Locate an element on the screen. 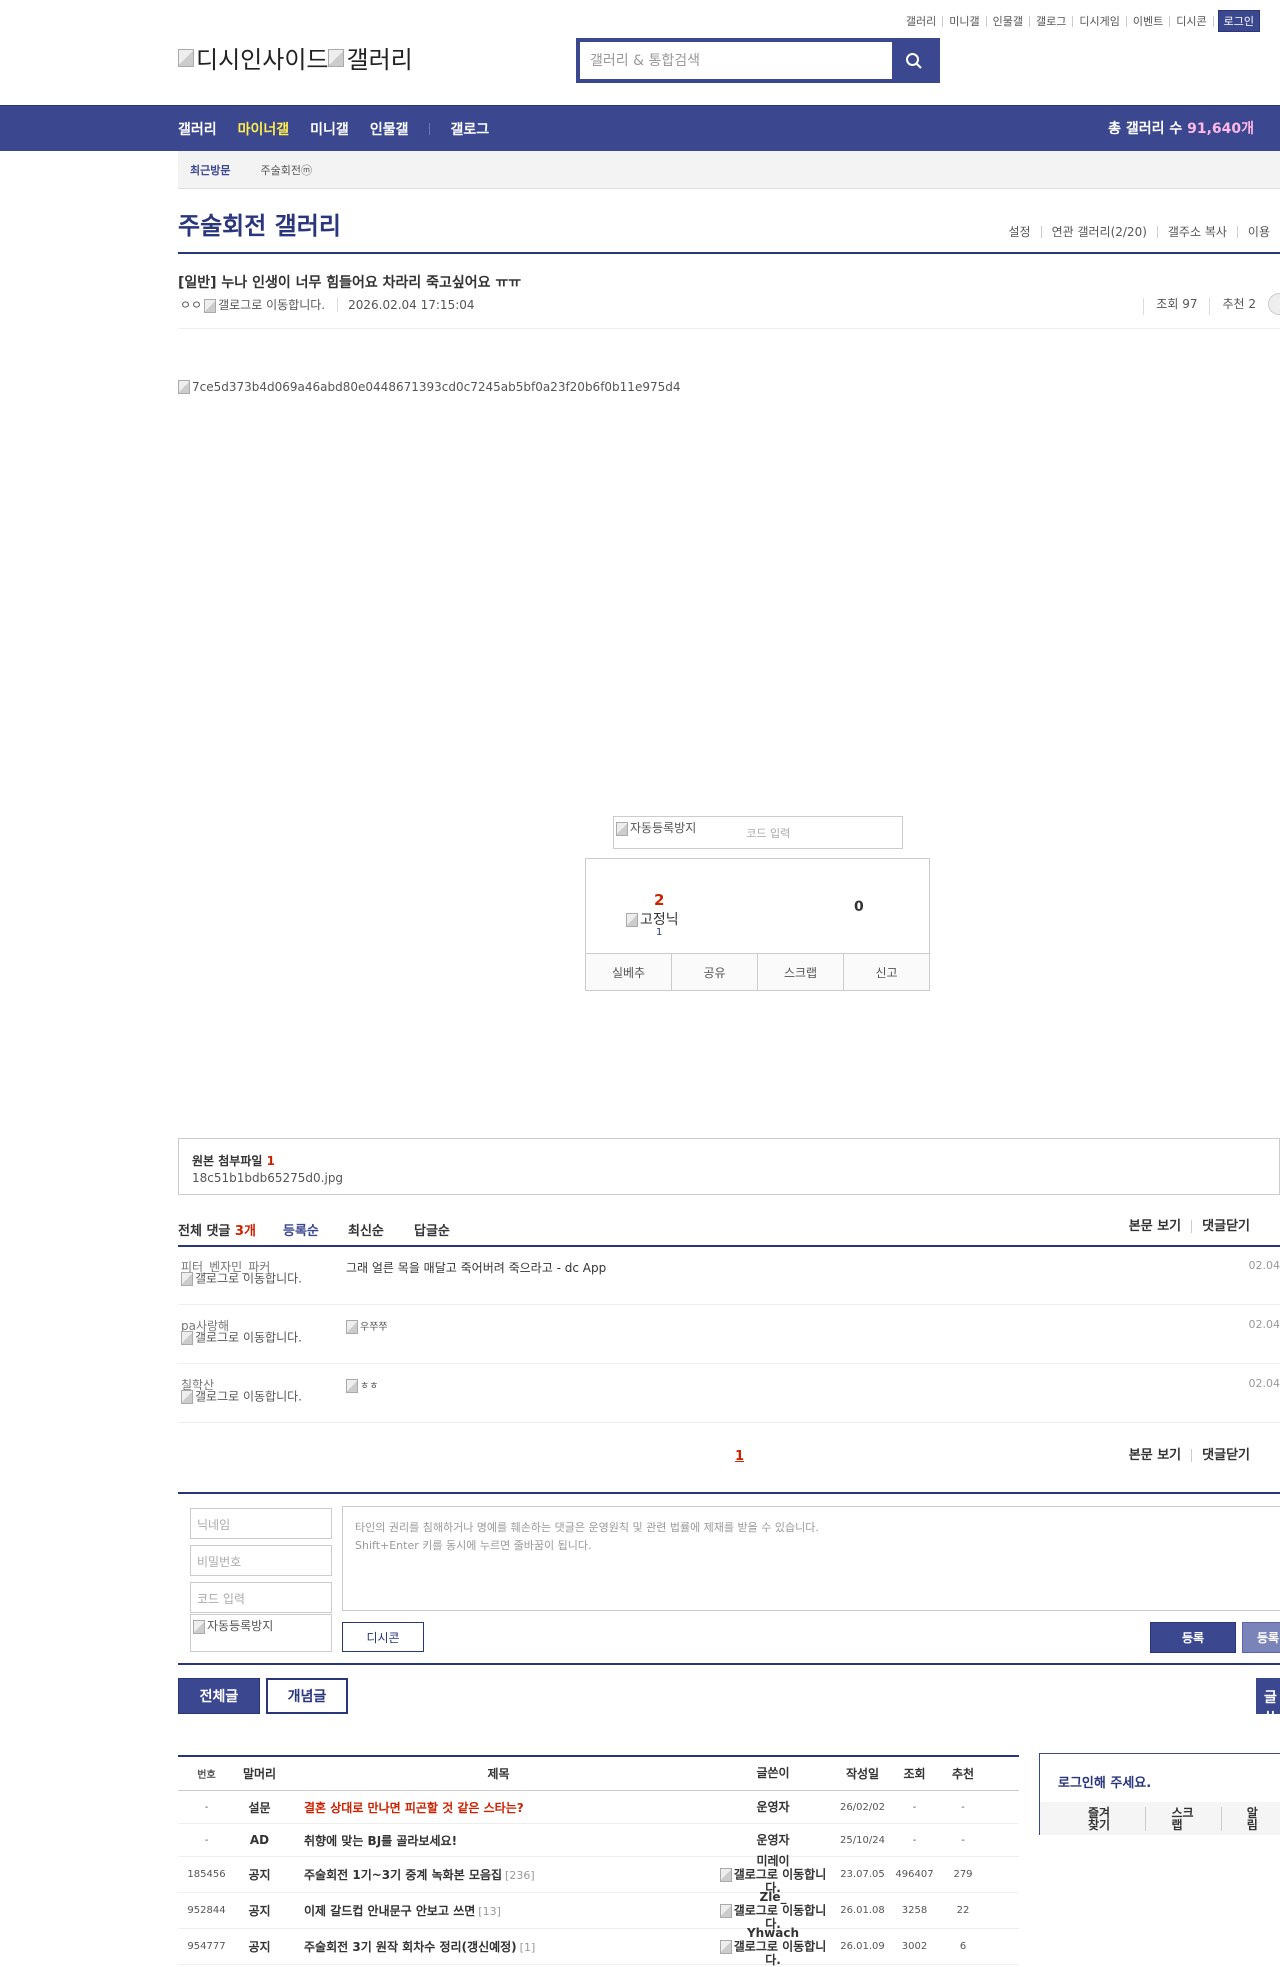  row-reply-count: [236] is located at coordinates (520, 1875).